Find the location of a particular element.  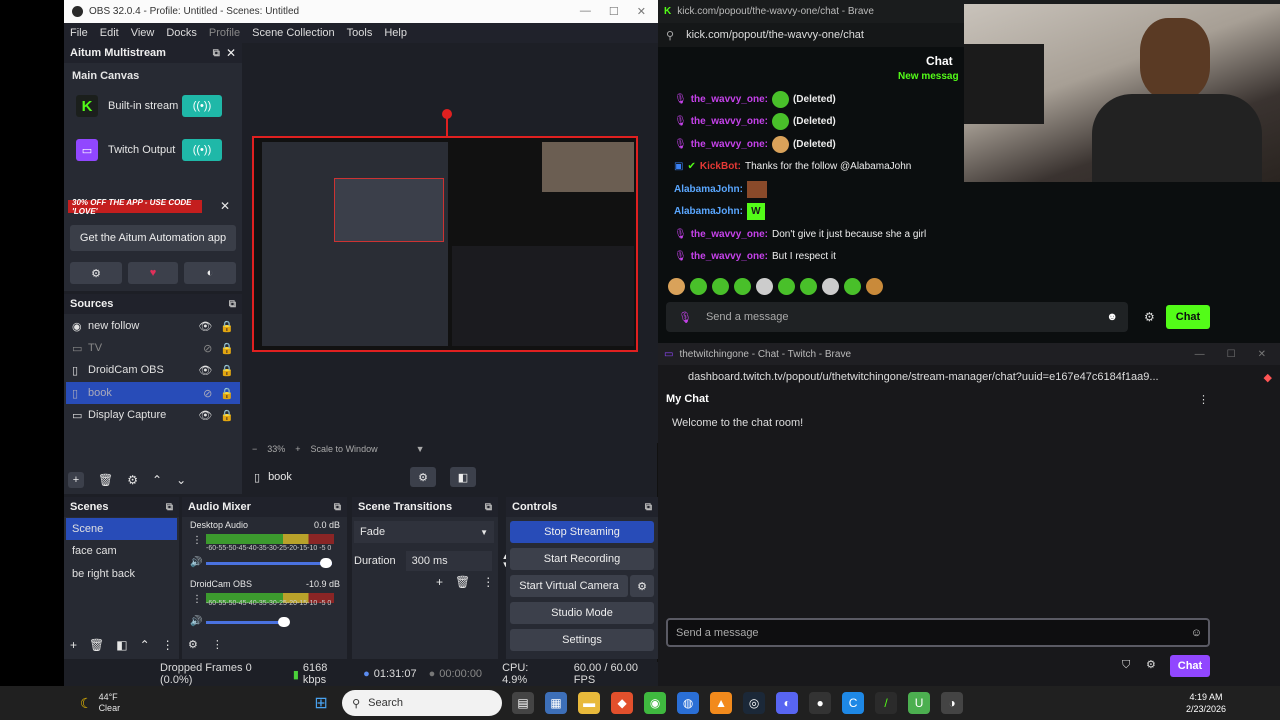

task-view-icon: ▤ is located at coordinates (523, 703).